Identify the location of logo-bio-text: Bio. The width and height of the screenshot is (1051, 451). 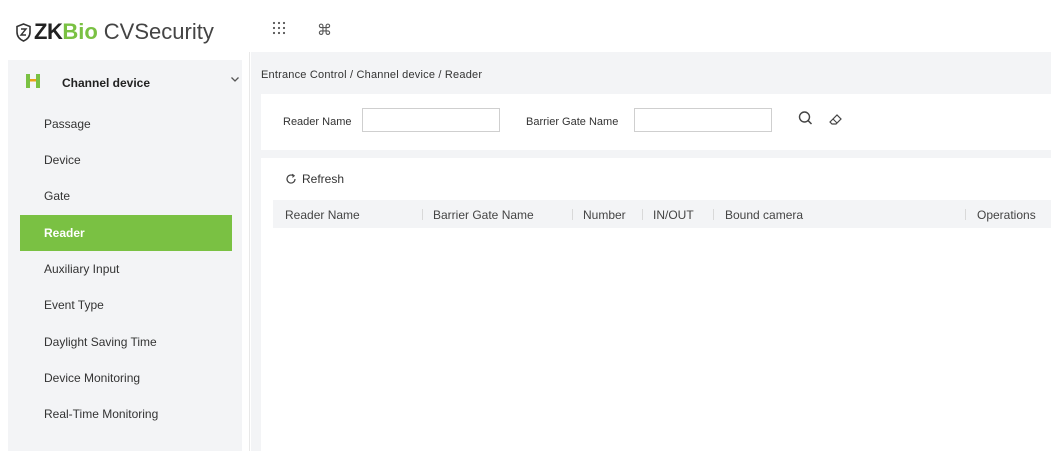
(80, 31).